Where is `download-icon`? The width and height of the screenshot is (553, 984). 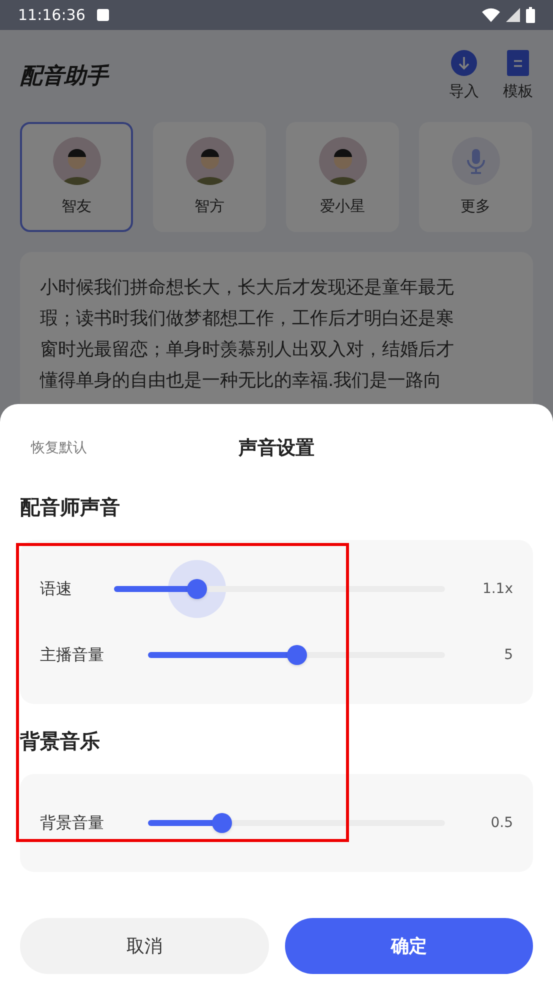 download-icon is located at coordinates (464, 63).